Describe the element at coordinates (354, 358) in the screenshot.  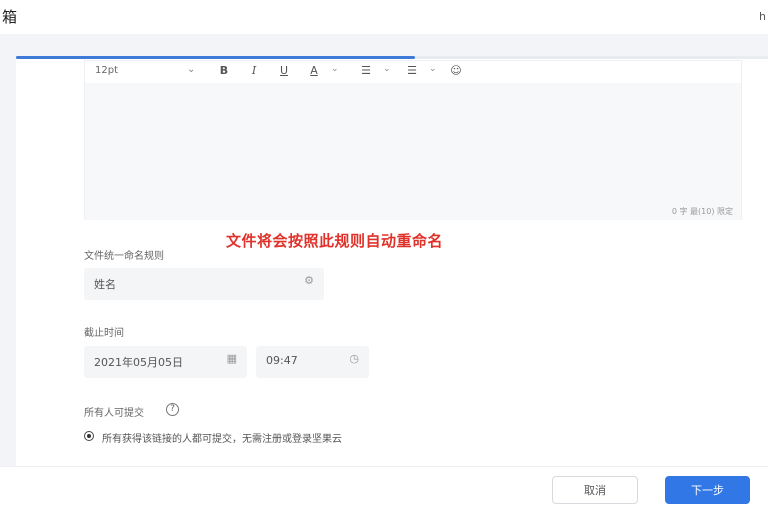
I see `clock-icon: ◷` at that location.